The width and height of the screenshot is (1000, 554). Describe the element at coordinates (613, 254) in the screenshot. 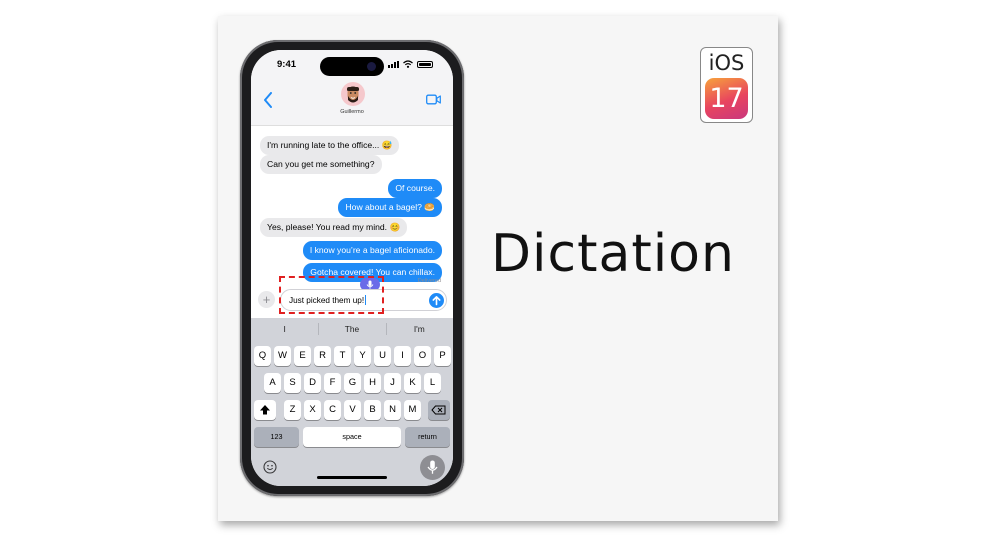

I see `page-title: Dictation` at that location.